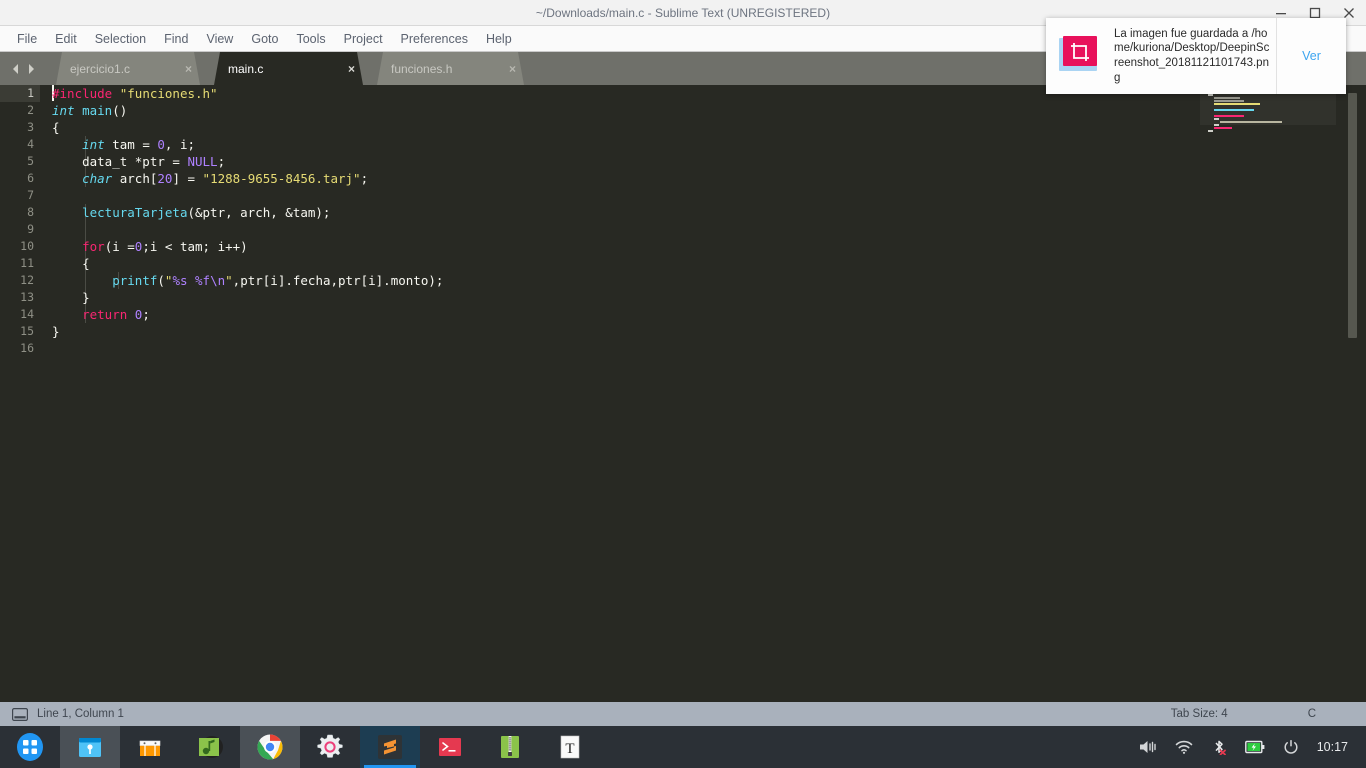  I want to click on power-icon, so click(1291, 747).